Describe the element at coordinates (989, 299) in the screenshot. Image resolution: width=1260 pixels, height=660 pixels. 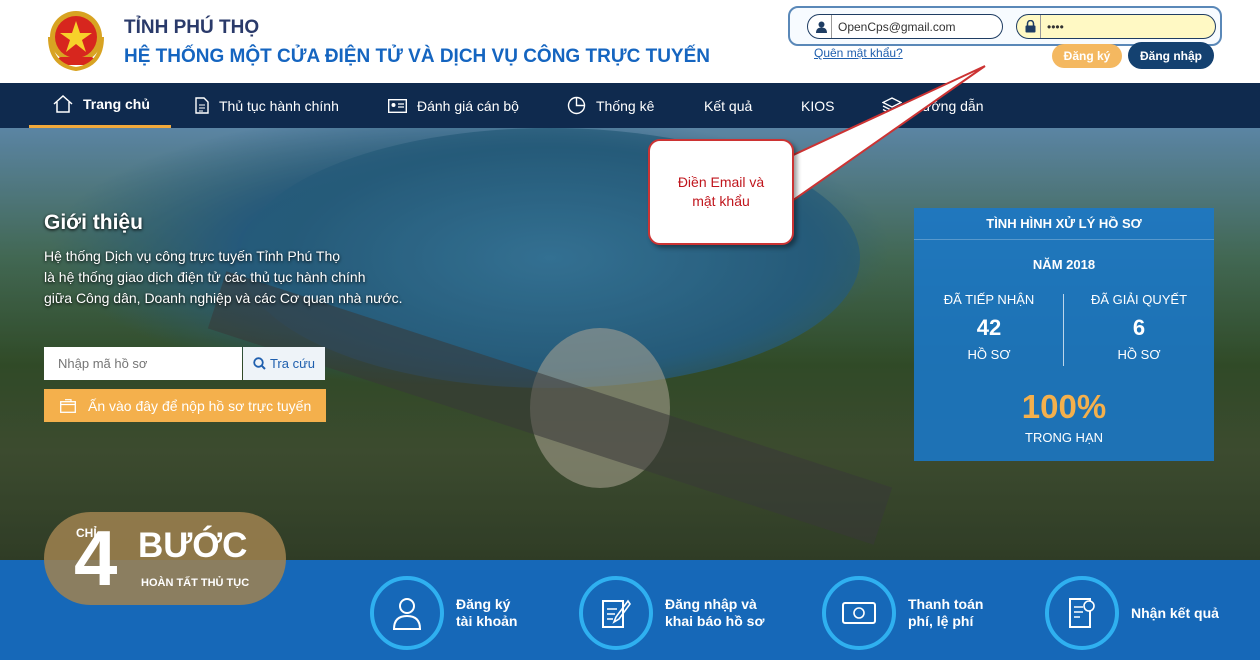
I see `received-label: ĐÃ TIẾP NHẬN` at that location.